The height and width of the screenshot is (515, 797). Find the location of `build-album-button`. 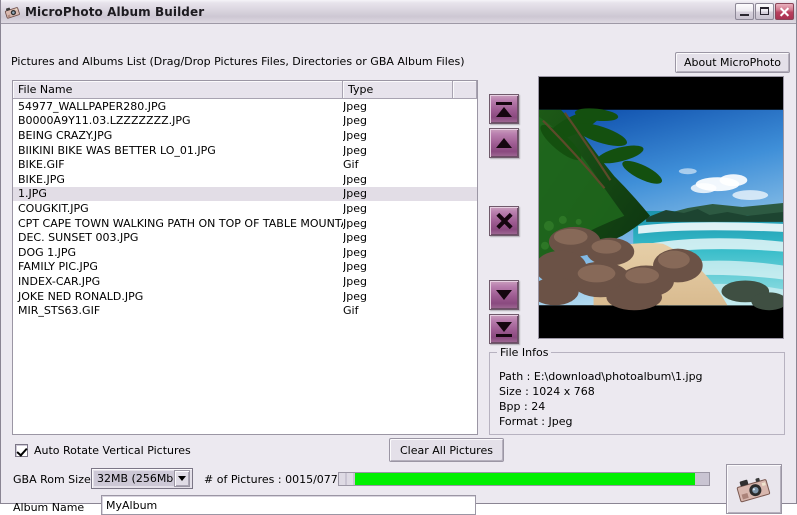

build-album-button is located at coordinates (754, 489).